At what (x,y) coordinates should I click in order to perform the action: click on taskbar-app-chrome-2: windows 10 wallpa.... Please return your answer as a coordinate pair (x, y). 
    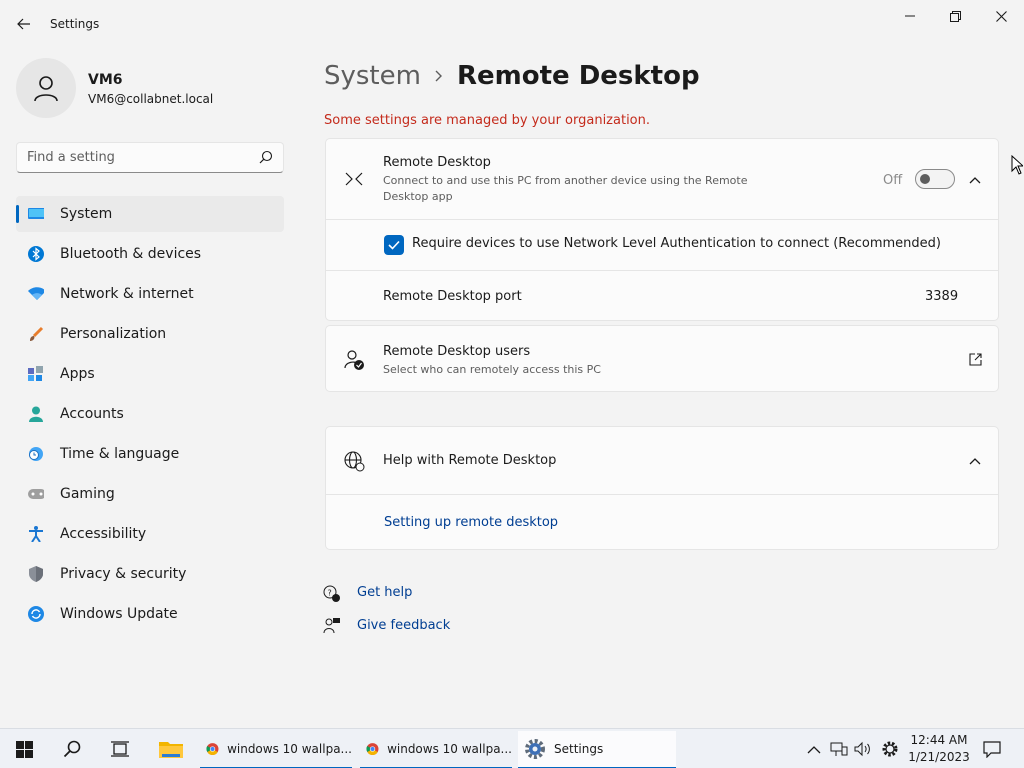
    Looking at the image, I should click on (436, 749).